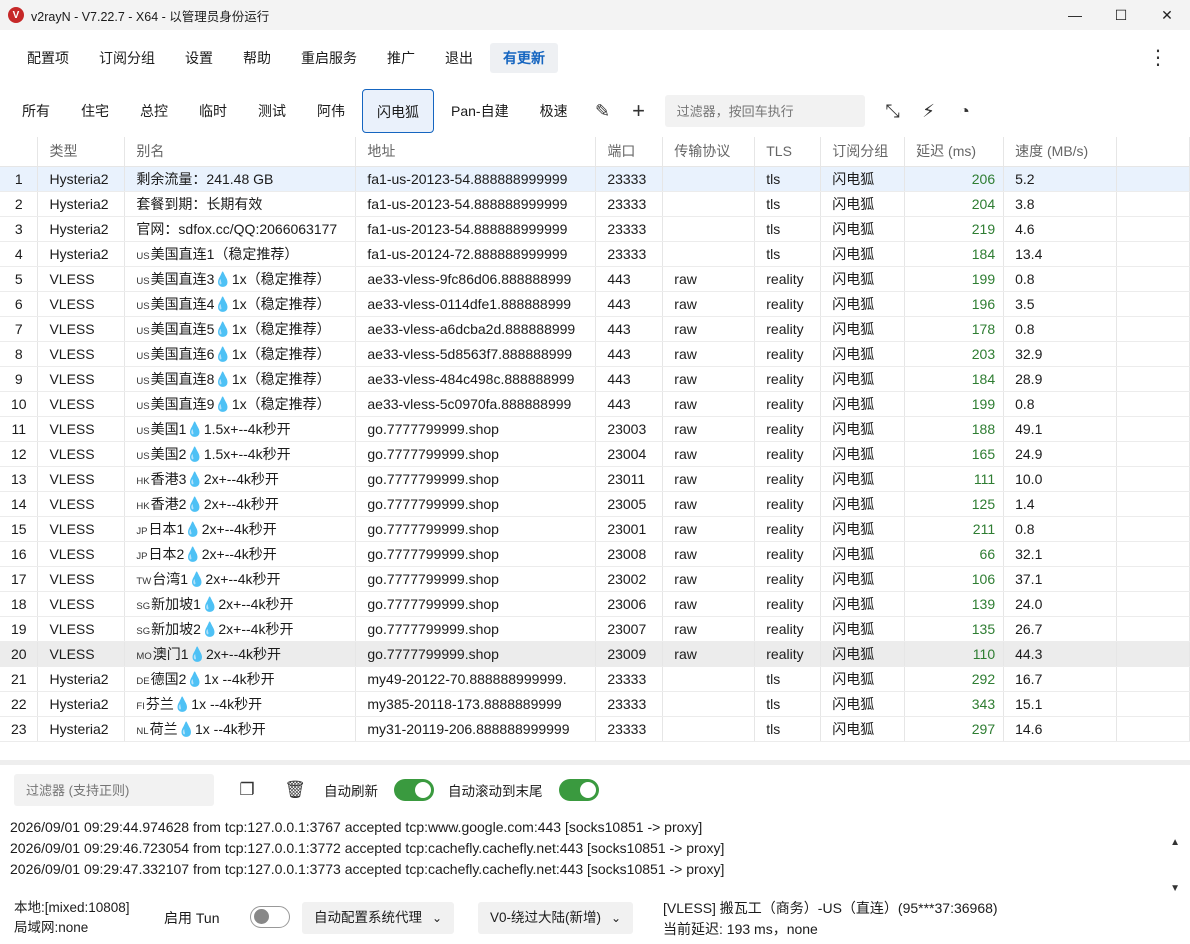  What do you see at coordinates (1175, 843) in the screenshot?
I see `scroll-up-icon: ▲` at bounding box center [1175, 843].